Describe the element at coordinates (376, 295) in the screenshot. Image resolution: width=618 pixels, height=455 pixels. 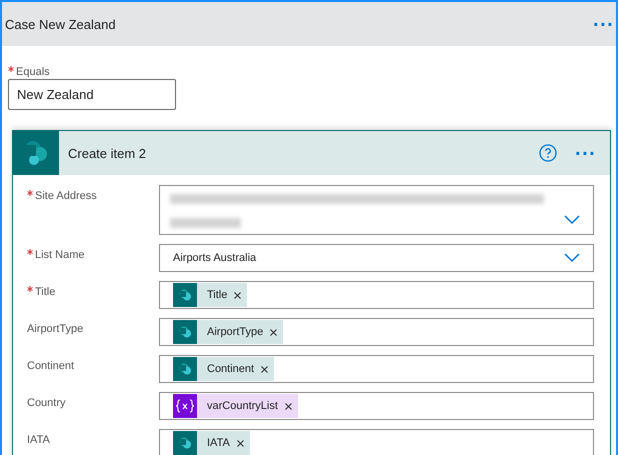
I see `token-field: Title` at that location.